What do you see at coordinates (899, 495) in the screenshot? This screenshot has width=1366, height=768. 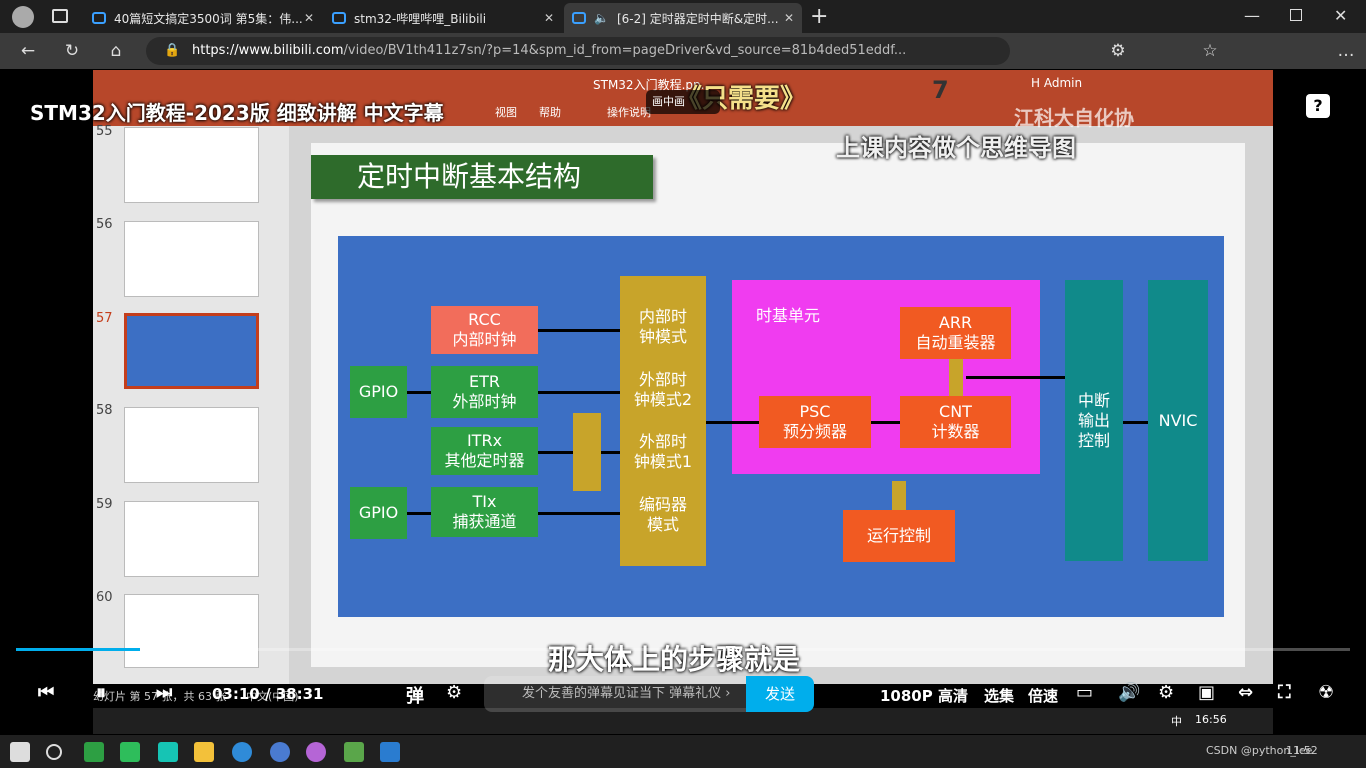 I see `run-control-link` at bounding box center [899, 495].